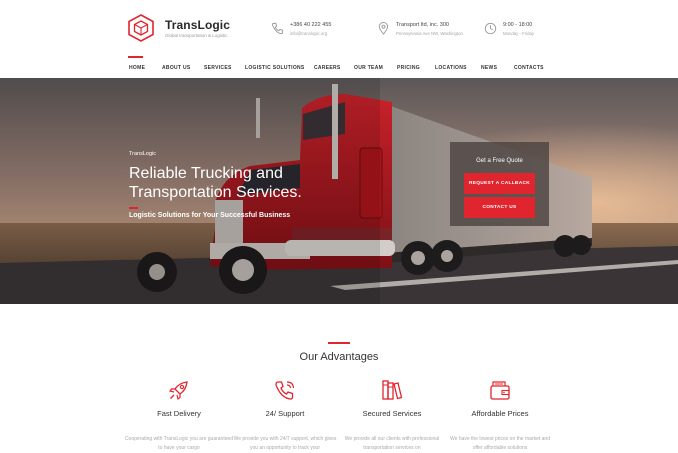 Image resolution: width=678 pixels, height=453 pixels. What do you see at coordinates (499, 207) in the screenshot?
I see `contact-us-button: CONTACT US` at bounding box center [499, 207].